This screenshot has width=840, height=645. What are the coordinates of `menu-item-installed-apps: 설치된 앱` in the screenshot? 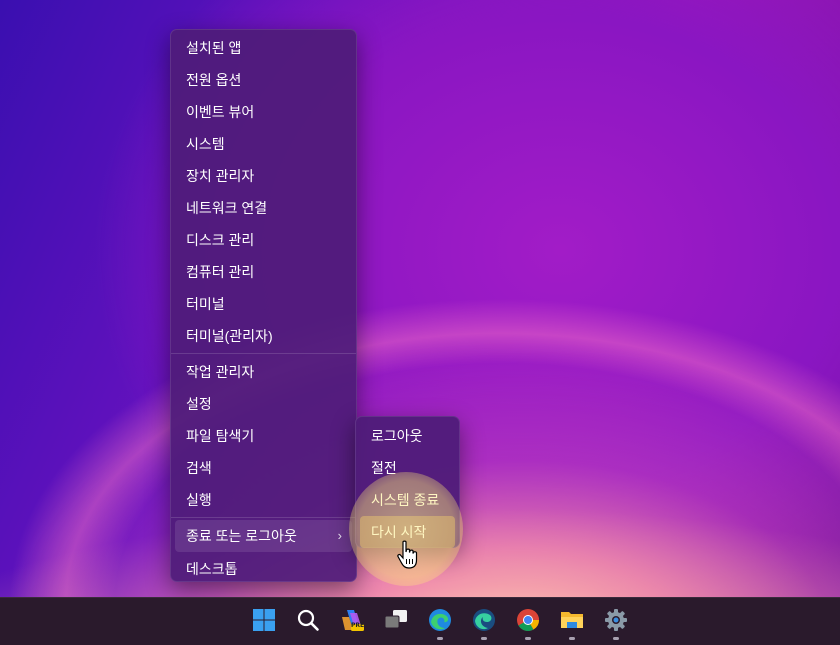 It's located at (263, 48).